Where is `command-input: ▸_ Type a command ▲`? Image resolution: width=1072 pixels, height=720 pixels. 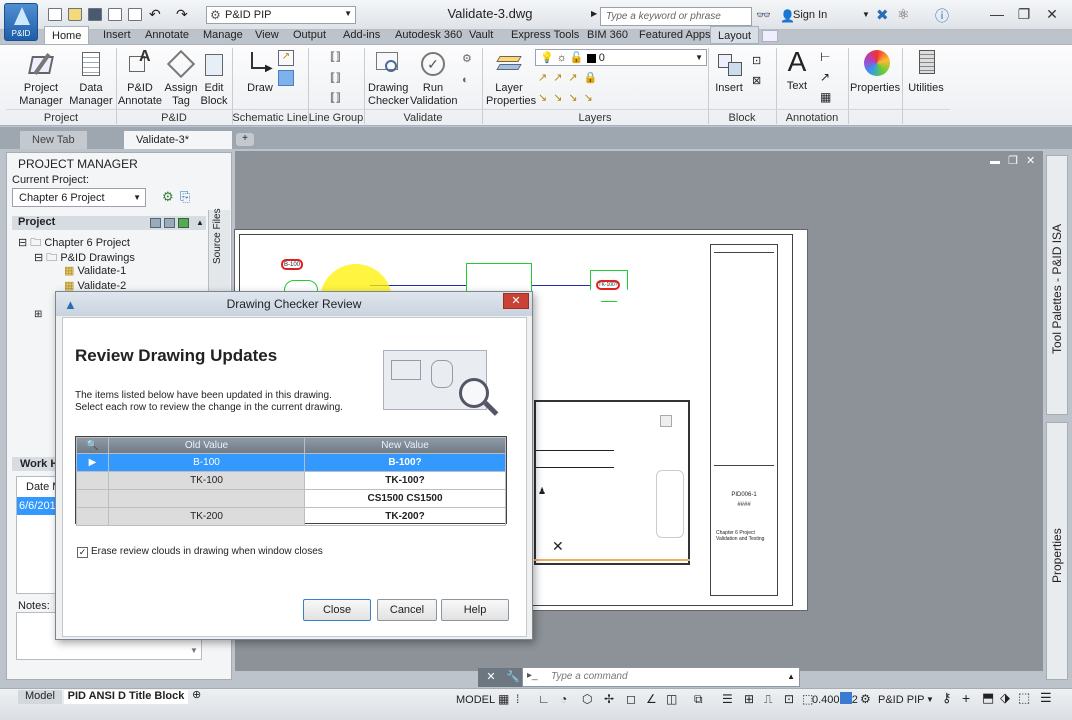 command-input: ▸_ Type a command ▲ is located at coordinates (661, 677).